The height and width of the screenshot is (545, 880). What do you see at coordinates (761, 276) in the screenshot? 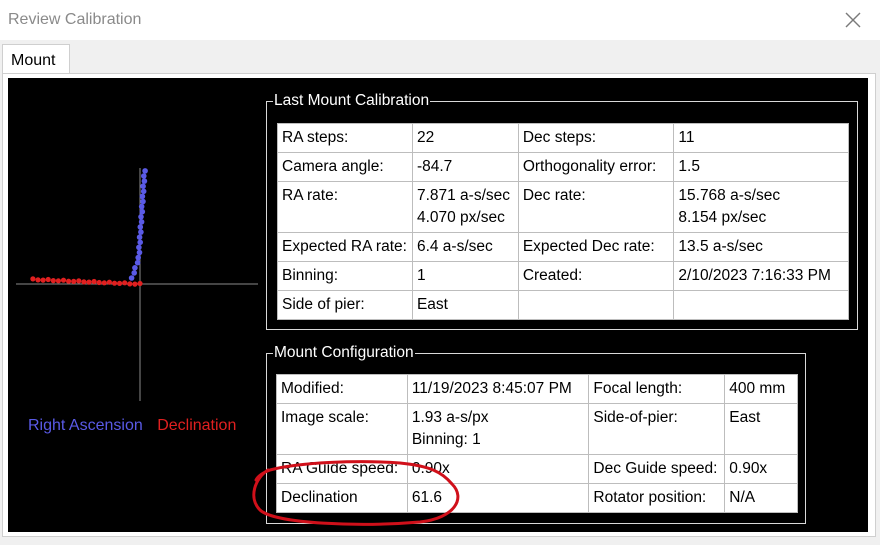
I see `calibration-value-cell: 2/10/2023 7:16:33 PM` at bounding box center [761, 276].